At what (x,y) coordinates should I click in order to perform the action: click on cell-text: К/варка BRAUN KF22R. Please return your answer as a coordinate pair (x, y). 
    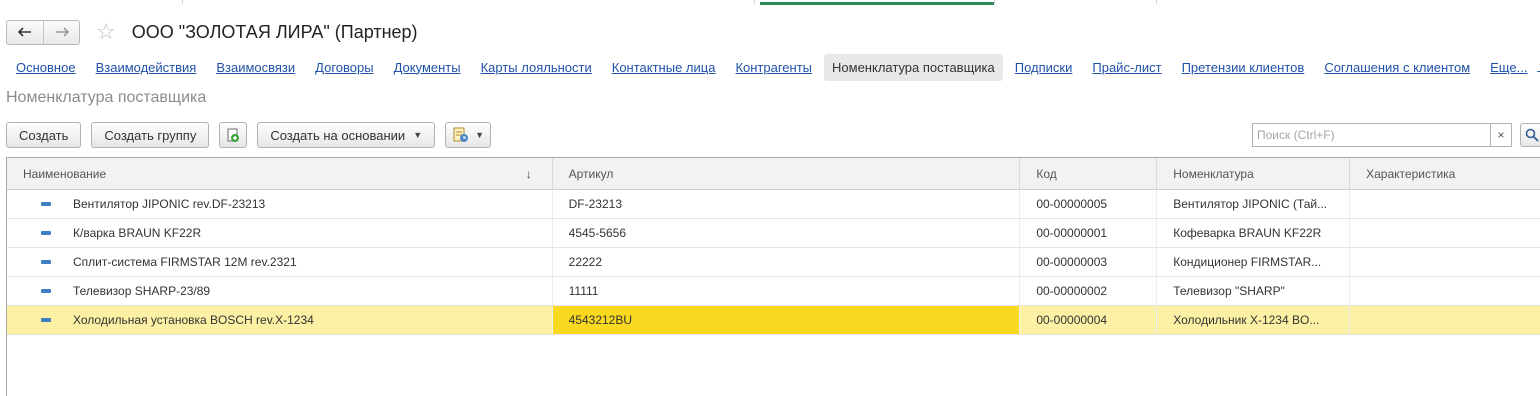
    Looking at the image, I should click on (137, 233).